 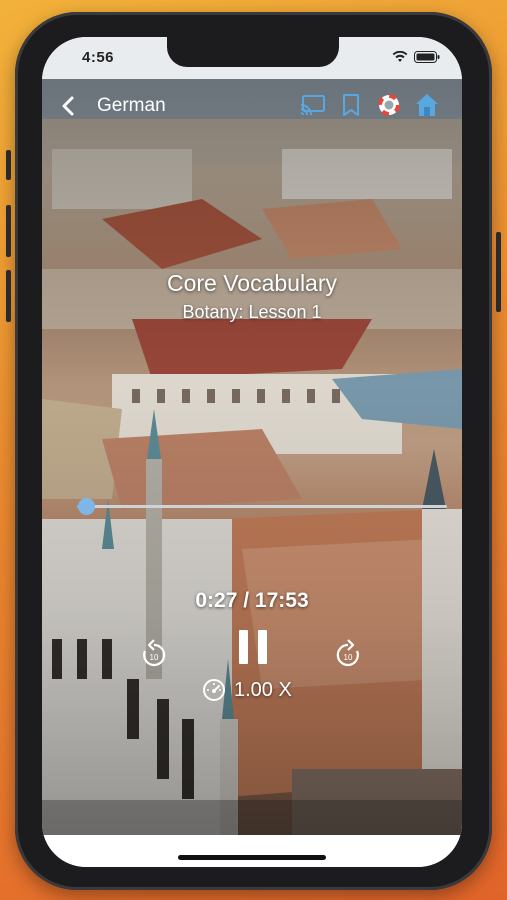 I want to click on speed-label: 1.00 X, so click(x=263, y=689).